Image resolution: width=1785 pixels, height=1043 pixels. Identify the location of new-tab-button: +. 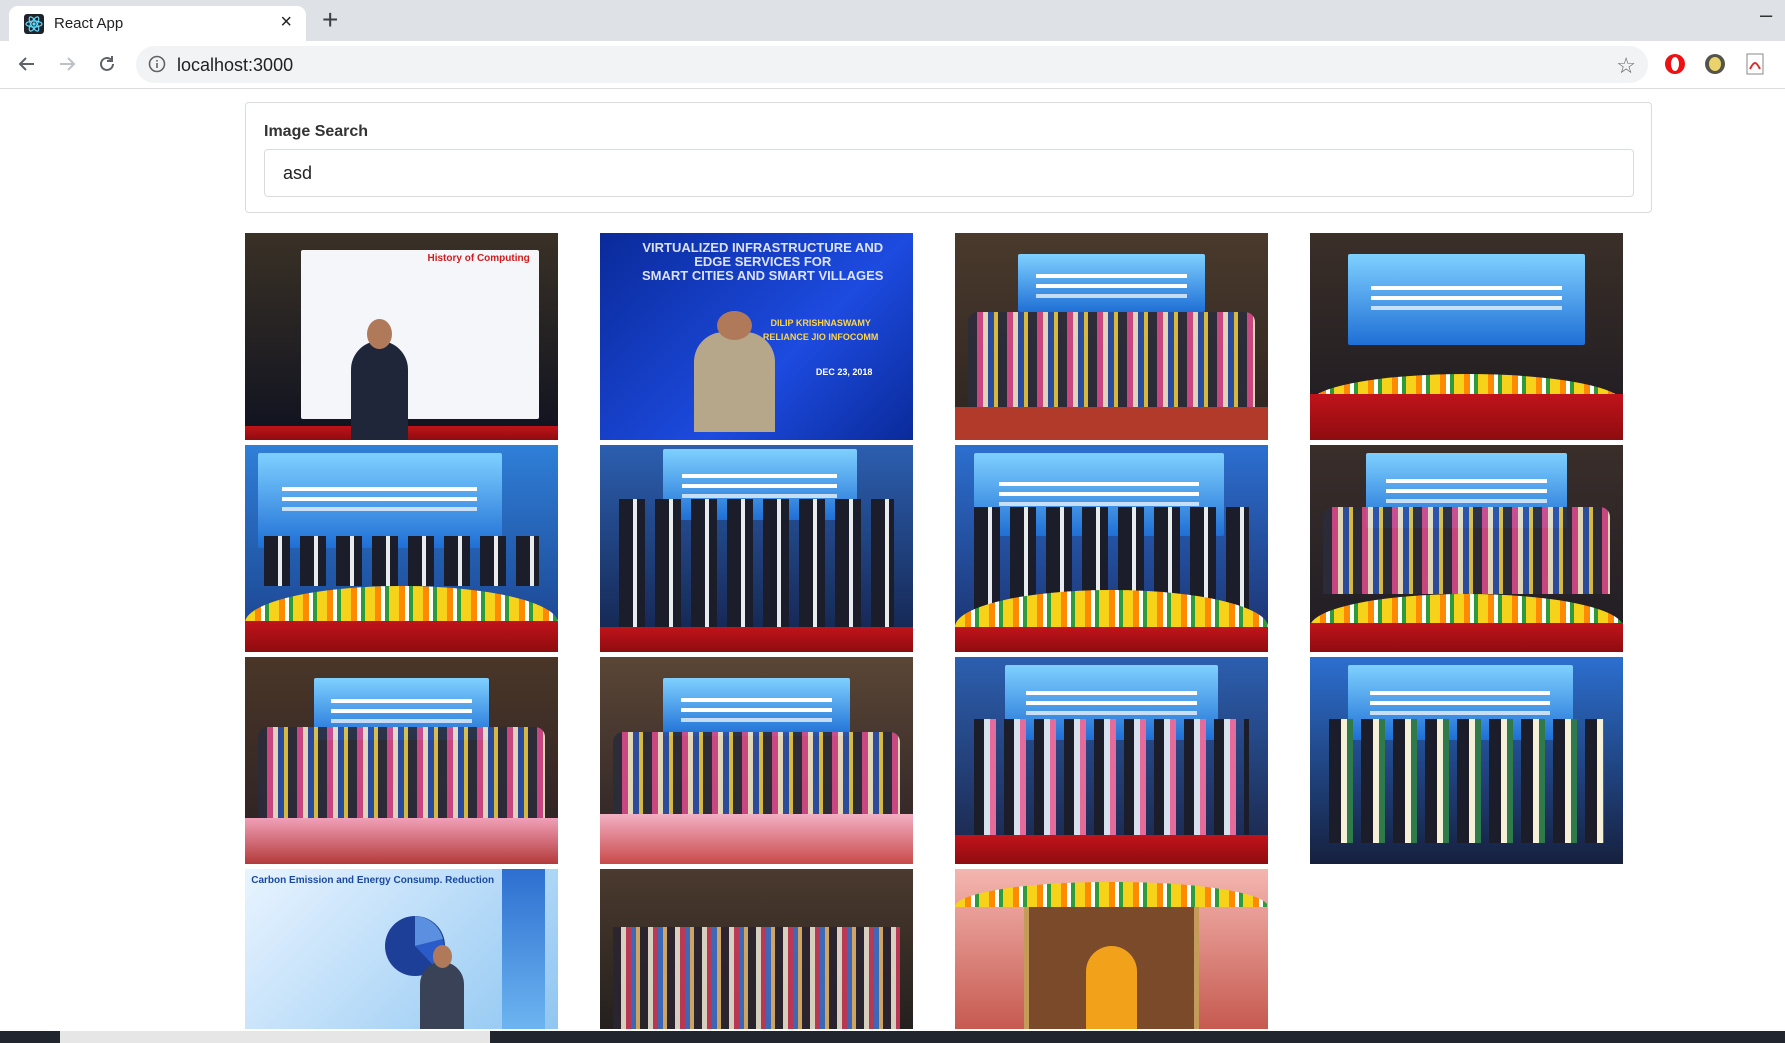
(330, 20).